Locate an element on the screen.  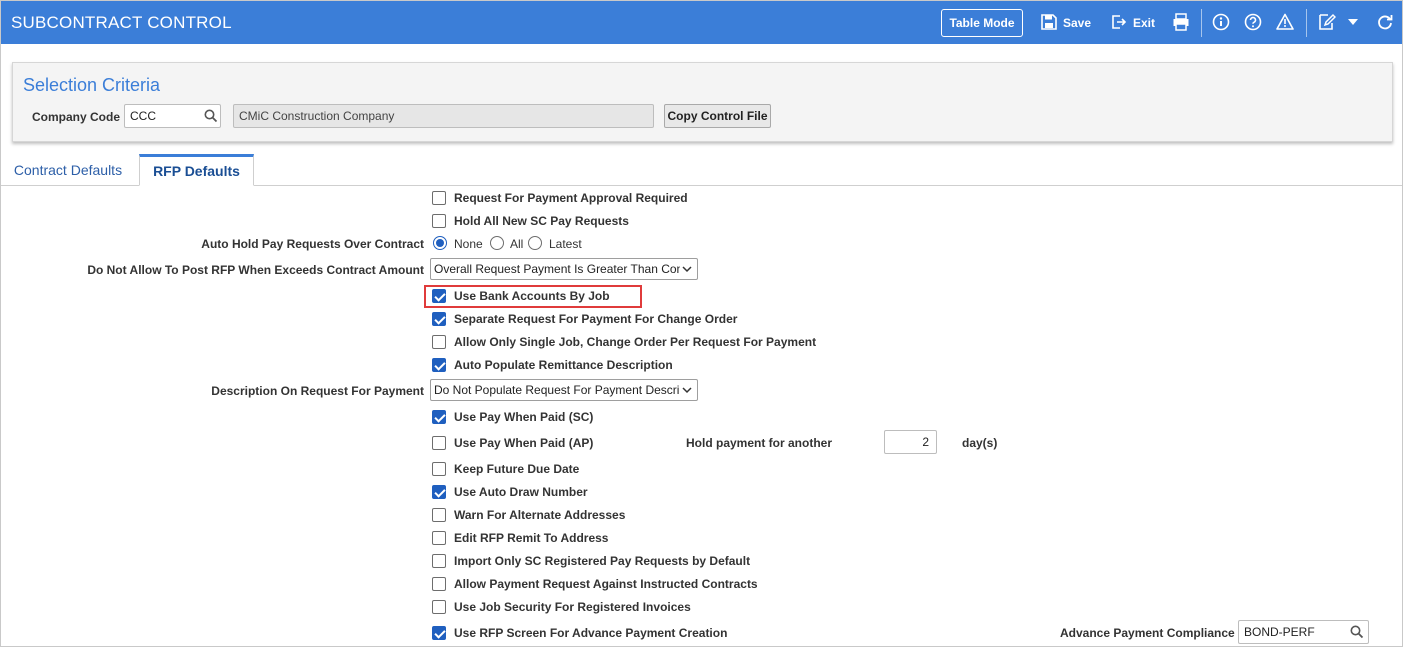
page-title: SUBCONTRACT CONTROL is located at coordinates (121, 22).